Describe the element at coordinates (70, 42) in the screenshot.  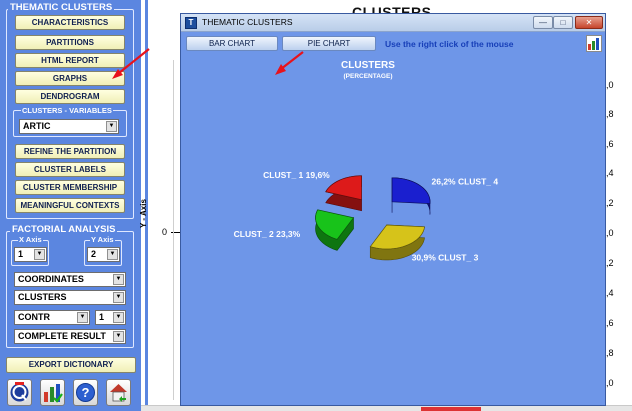
I see `partitions-button: PARTITIONS` at that location.